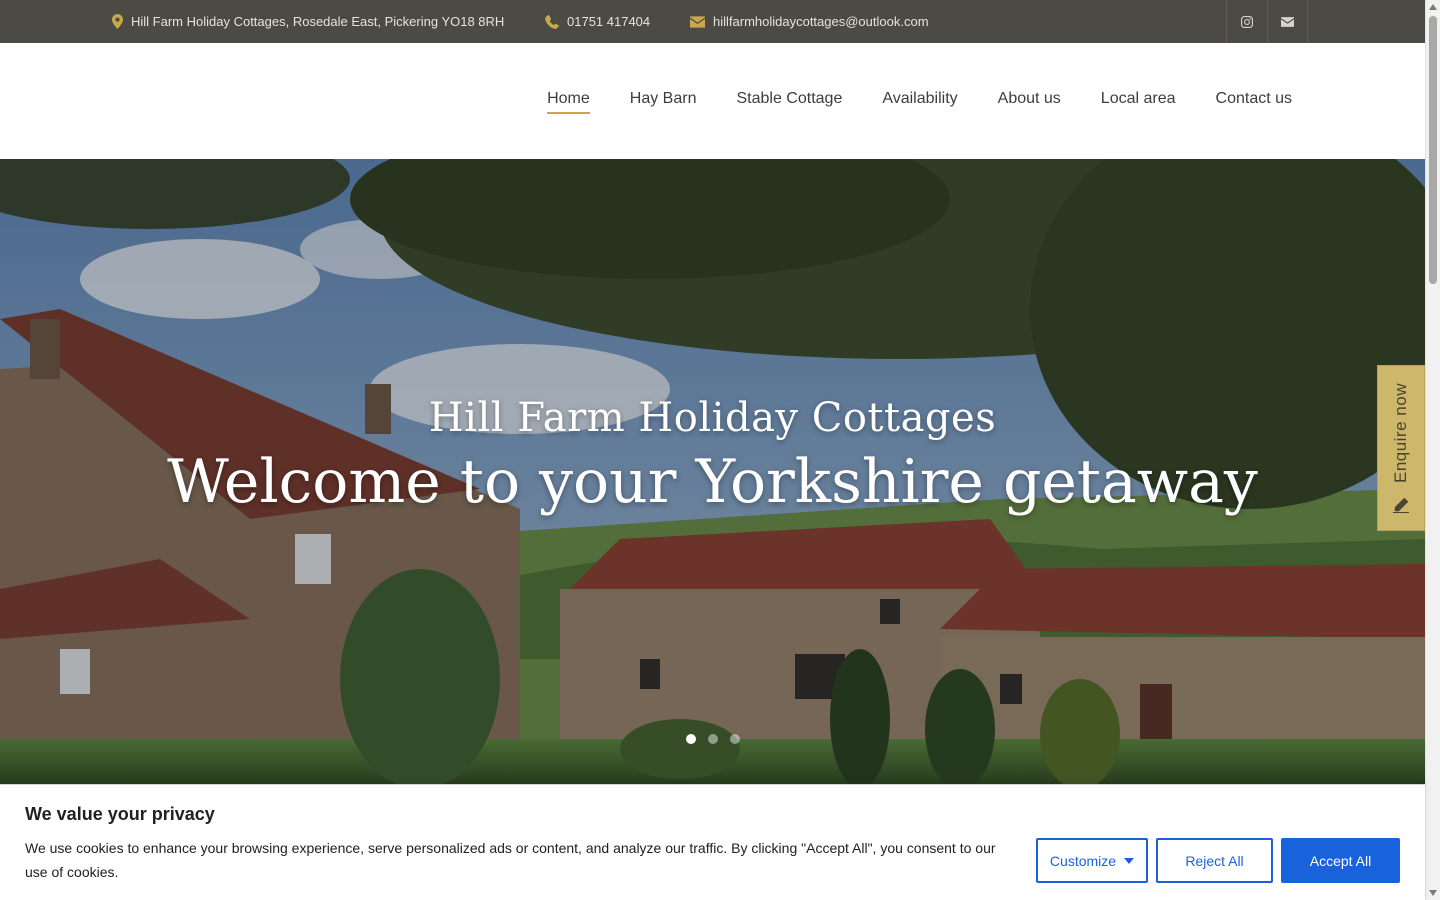  I want to click on scroll-thumb, so click(1433, 150).